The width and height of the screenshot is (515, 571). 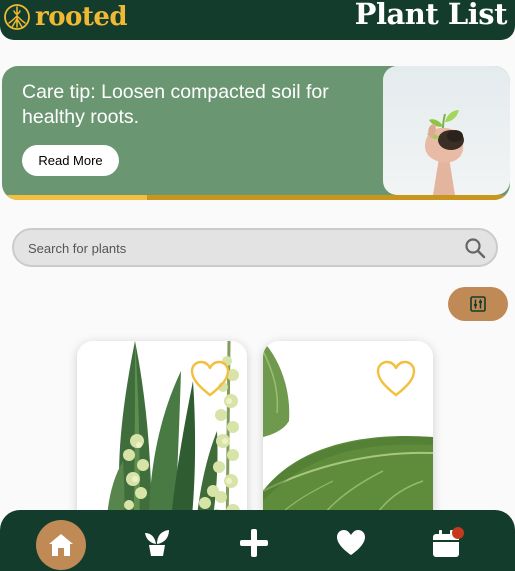 What do you see at coordinates (431, 15) in the screenshot?
I see `page-title: Plant List` at bounding box center [431, 15].